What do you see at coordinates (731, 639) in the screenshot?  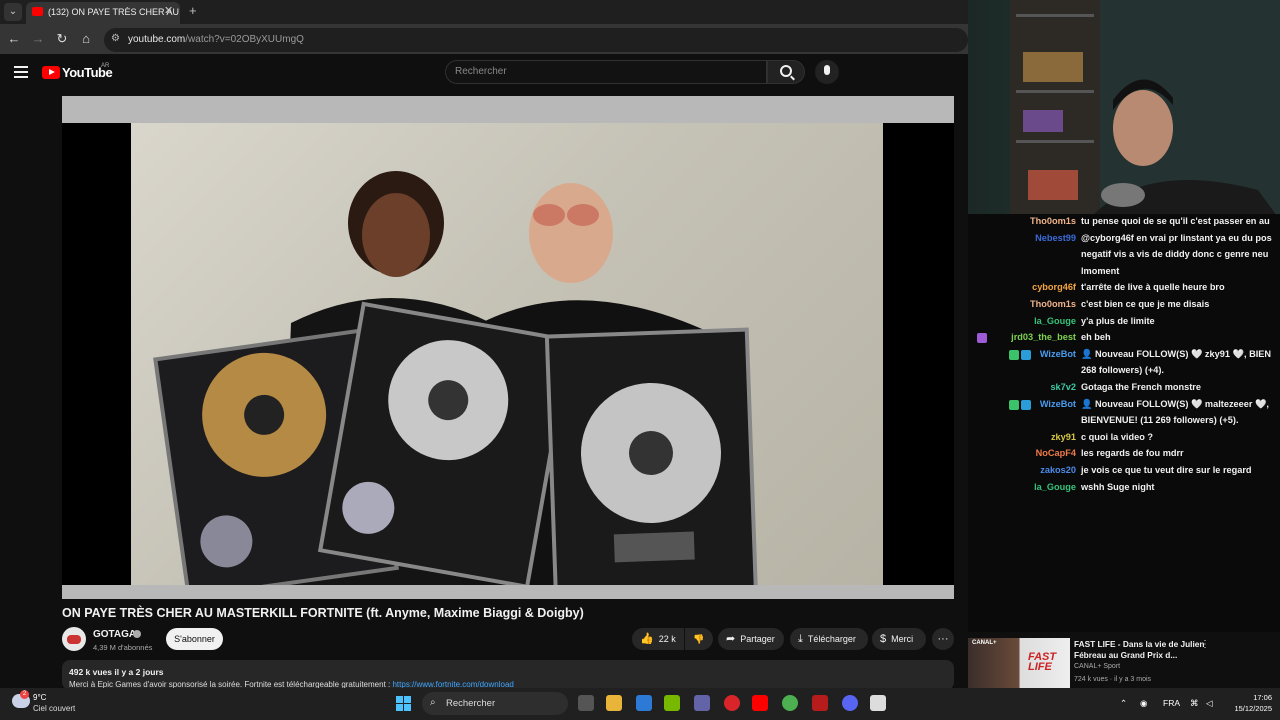 I see `share-icon: ➦` at bounding box center [731, 639].